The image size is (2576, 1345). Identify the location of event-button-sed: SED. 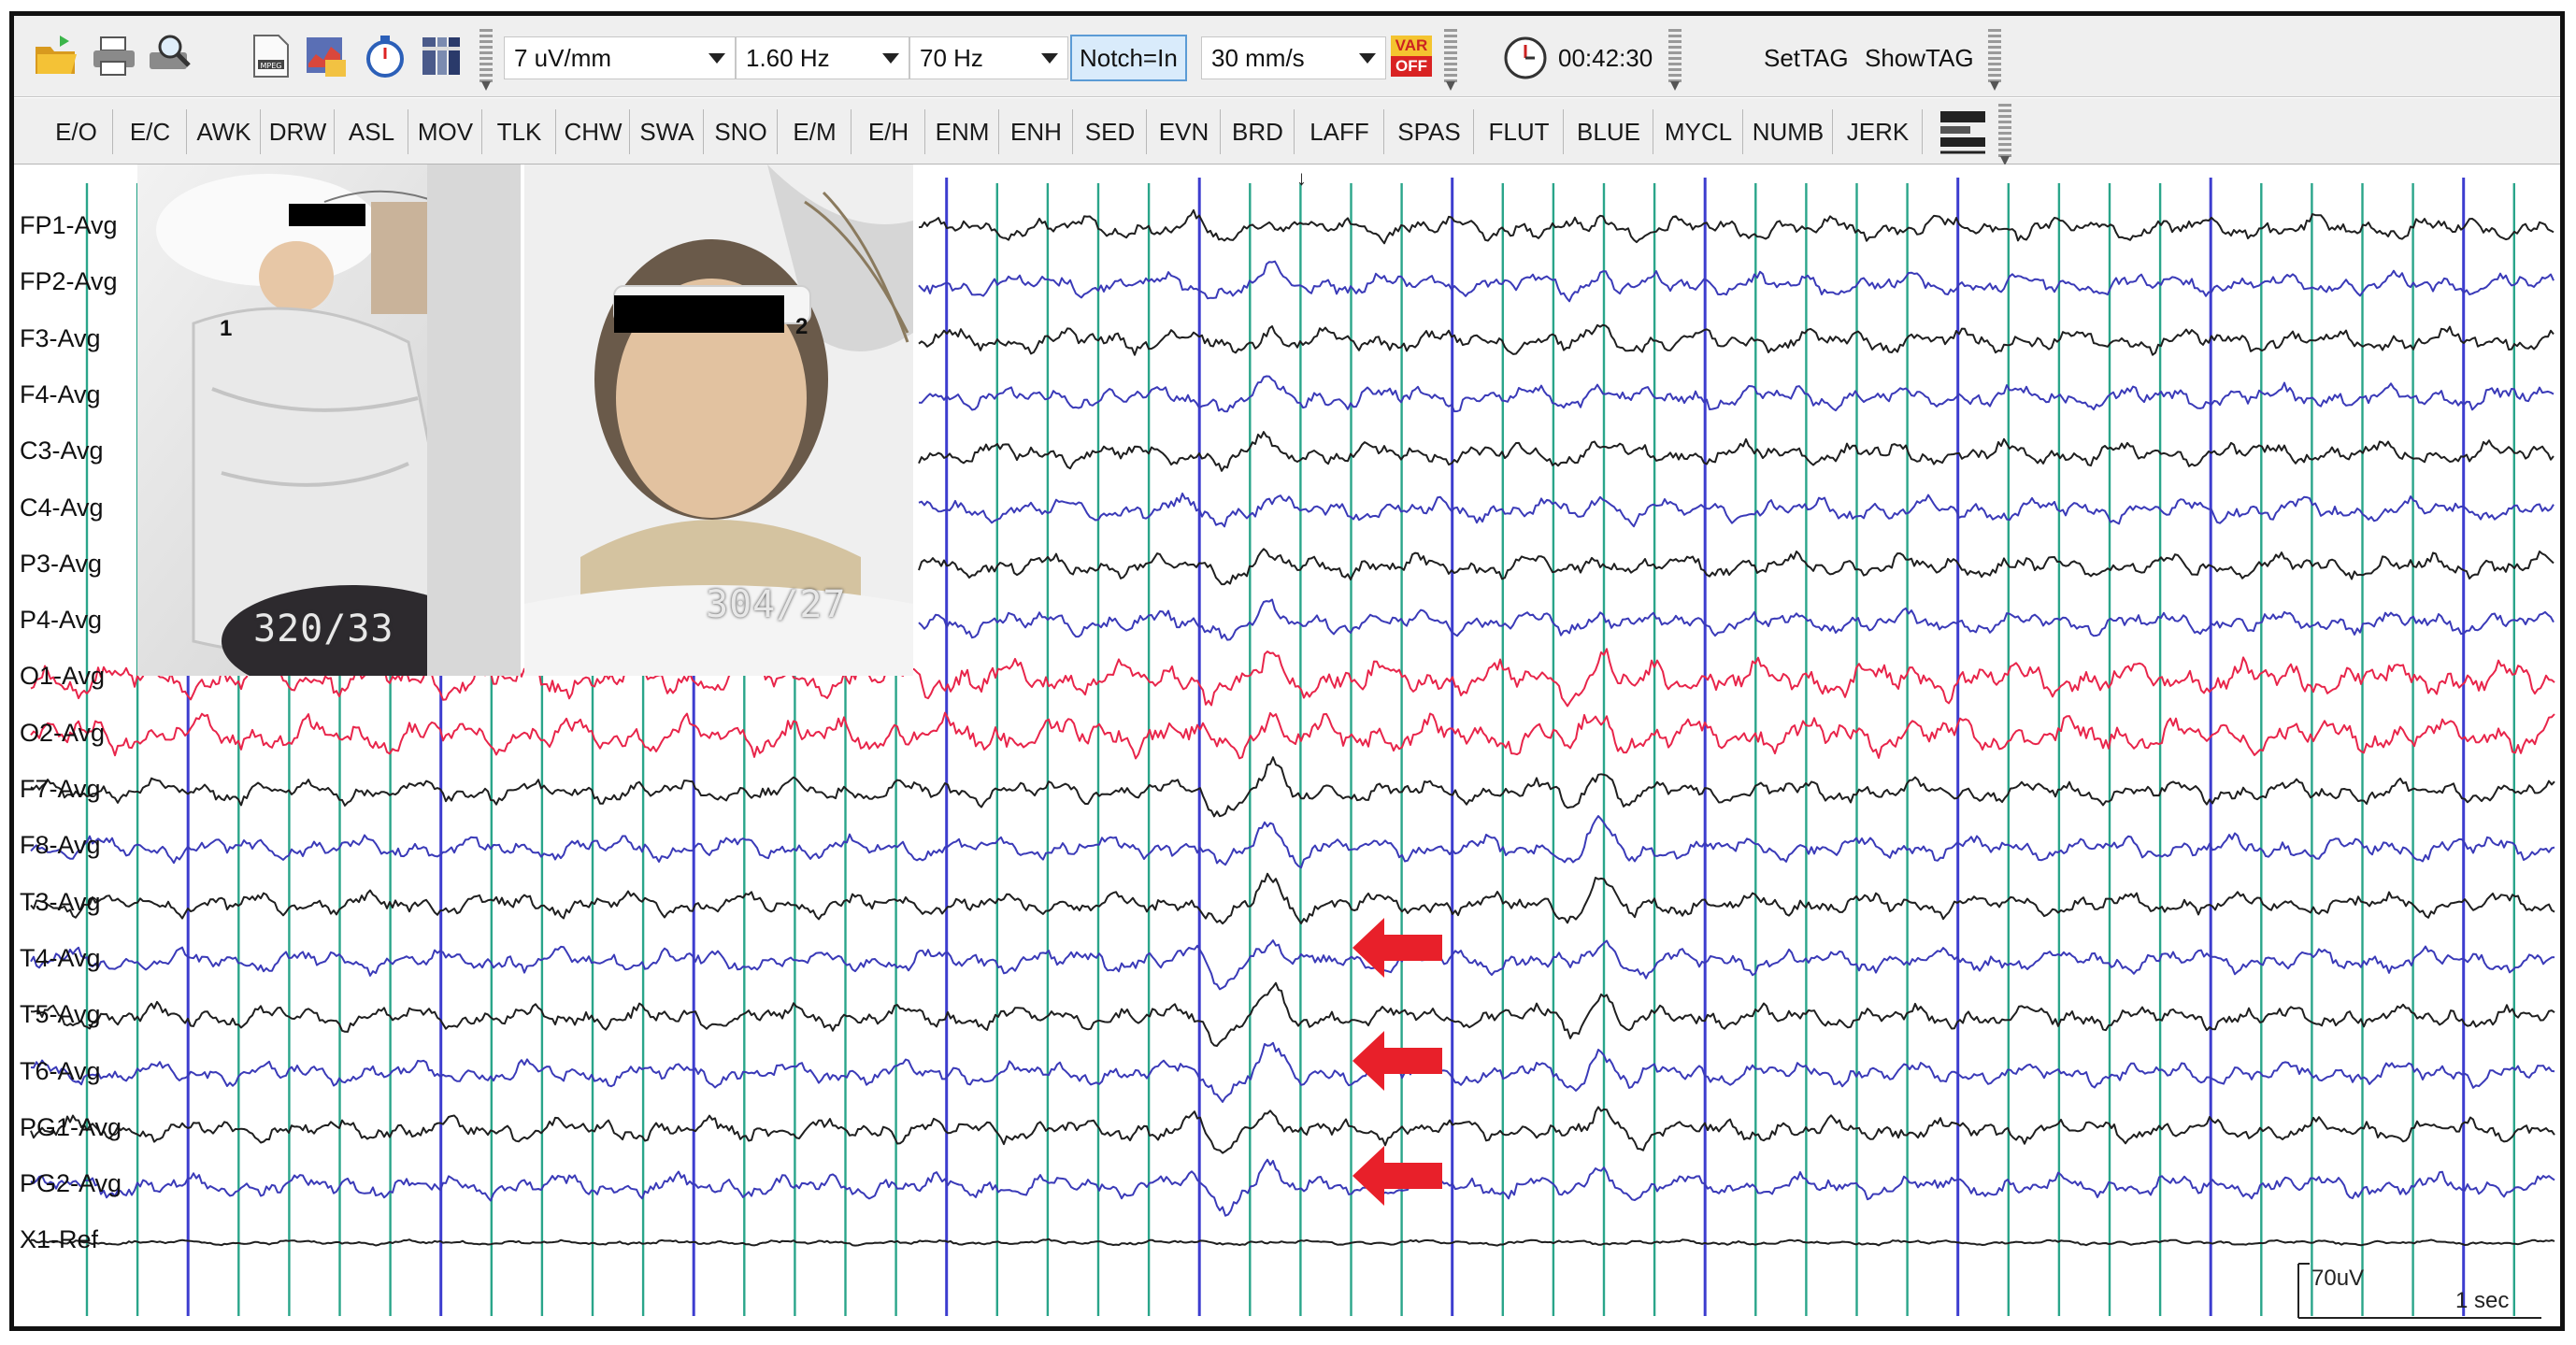
(1110, 131).